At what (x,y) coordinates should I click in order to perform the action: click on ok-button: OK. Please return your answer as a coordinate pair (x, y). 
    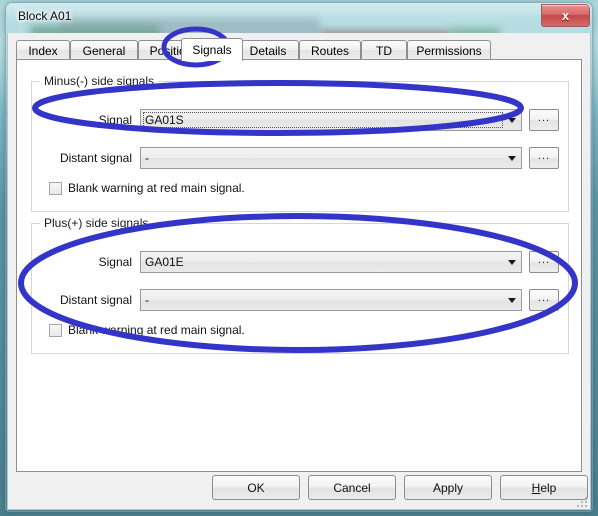
    Looking at the image, I should click on (256, 487).